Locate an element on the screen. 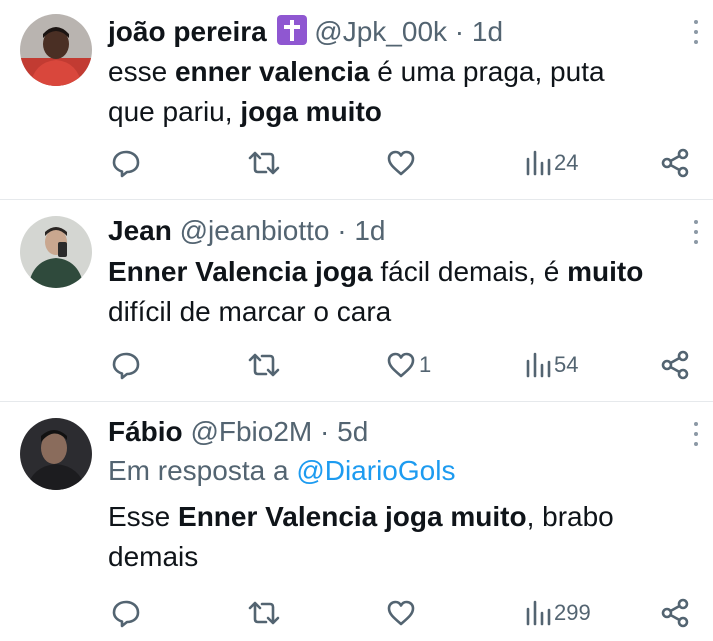 The image size is (713, 641). text-segment-bold: muito is located at coordinates (605, 271).